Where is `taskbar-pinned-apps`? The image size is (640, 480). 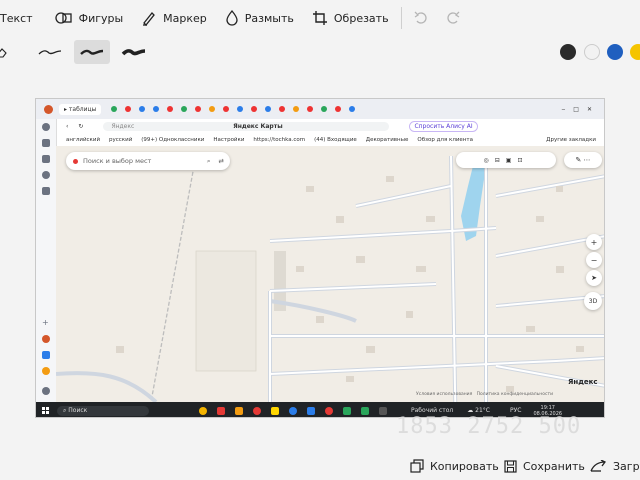 taskbar-pinned-apps is located at coordinates (293, 410).